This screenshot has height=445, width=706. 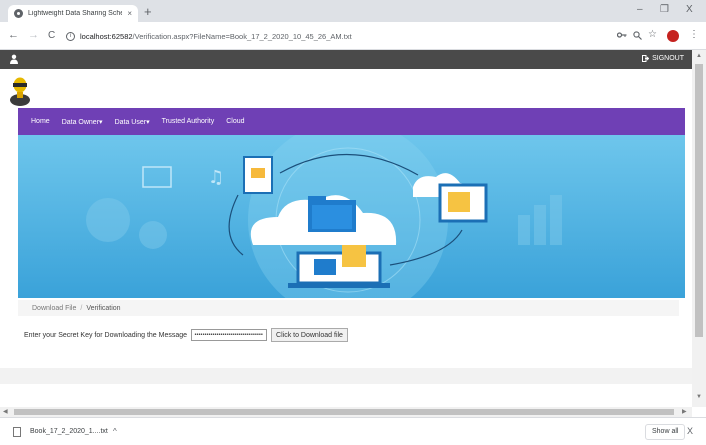 I want to click on browser-tab: Lightweight Data Sharing Schem ×, so click(x=73, y=13).